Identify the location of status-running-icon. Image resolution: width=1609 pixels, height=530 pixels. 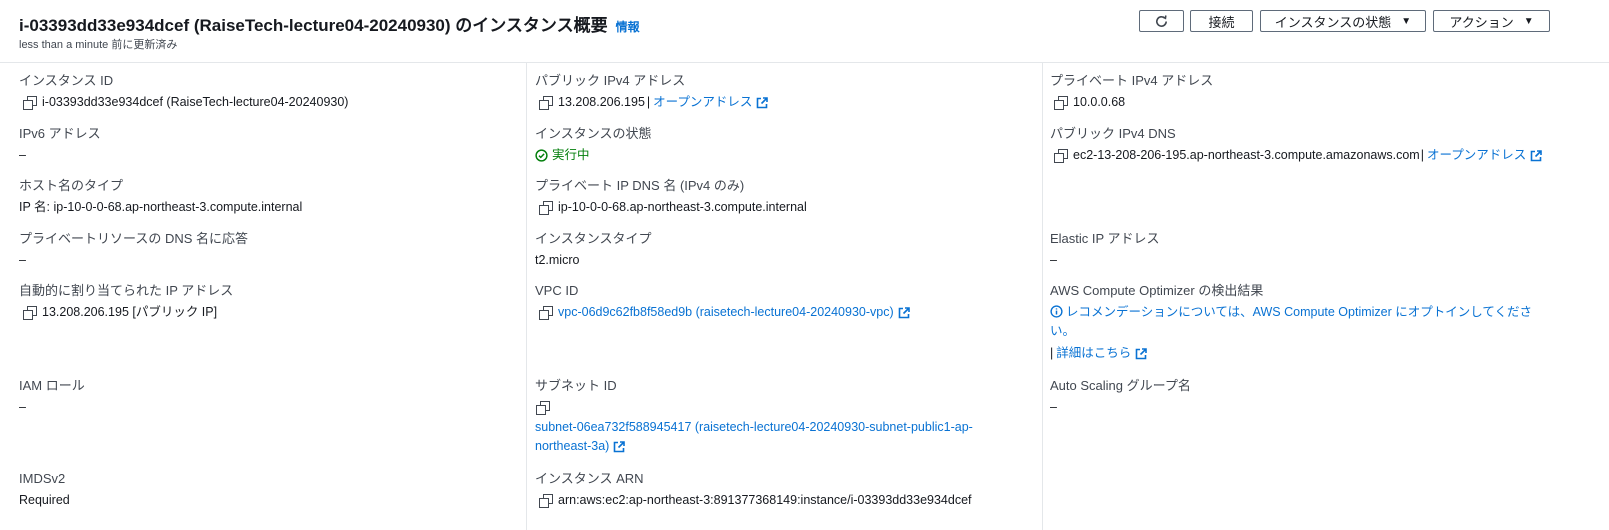
(541, 155).